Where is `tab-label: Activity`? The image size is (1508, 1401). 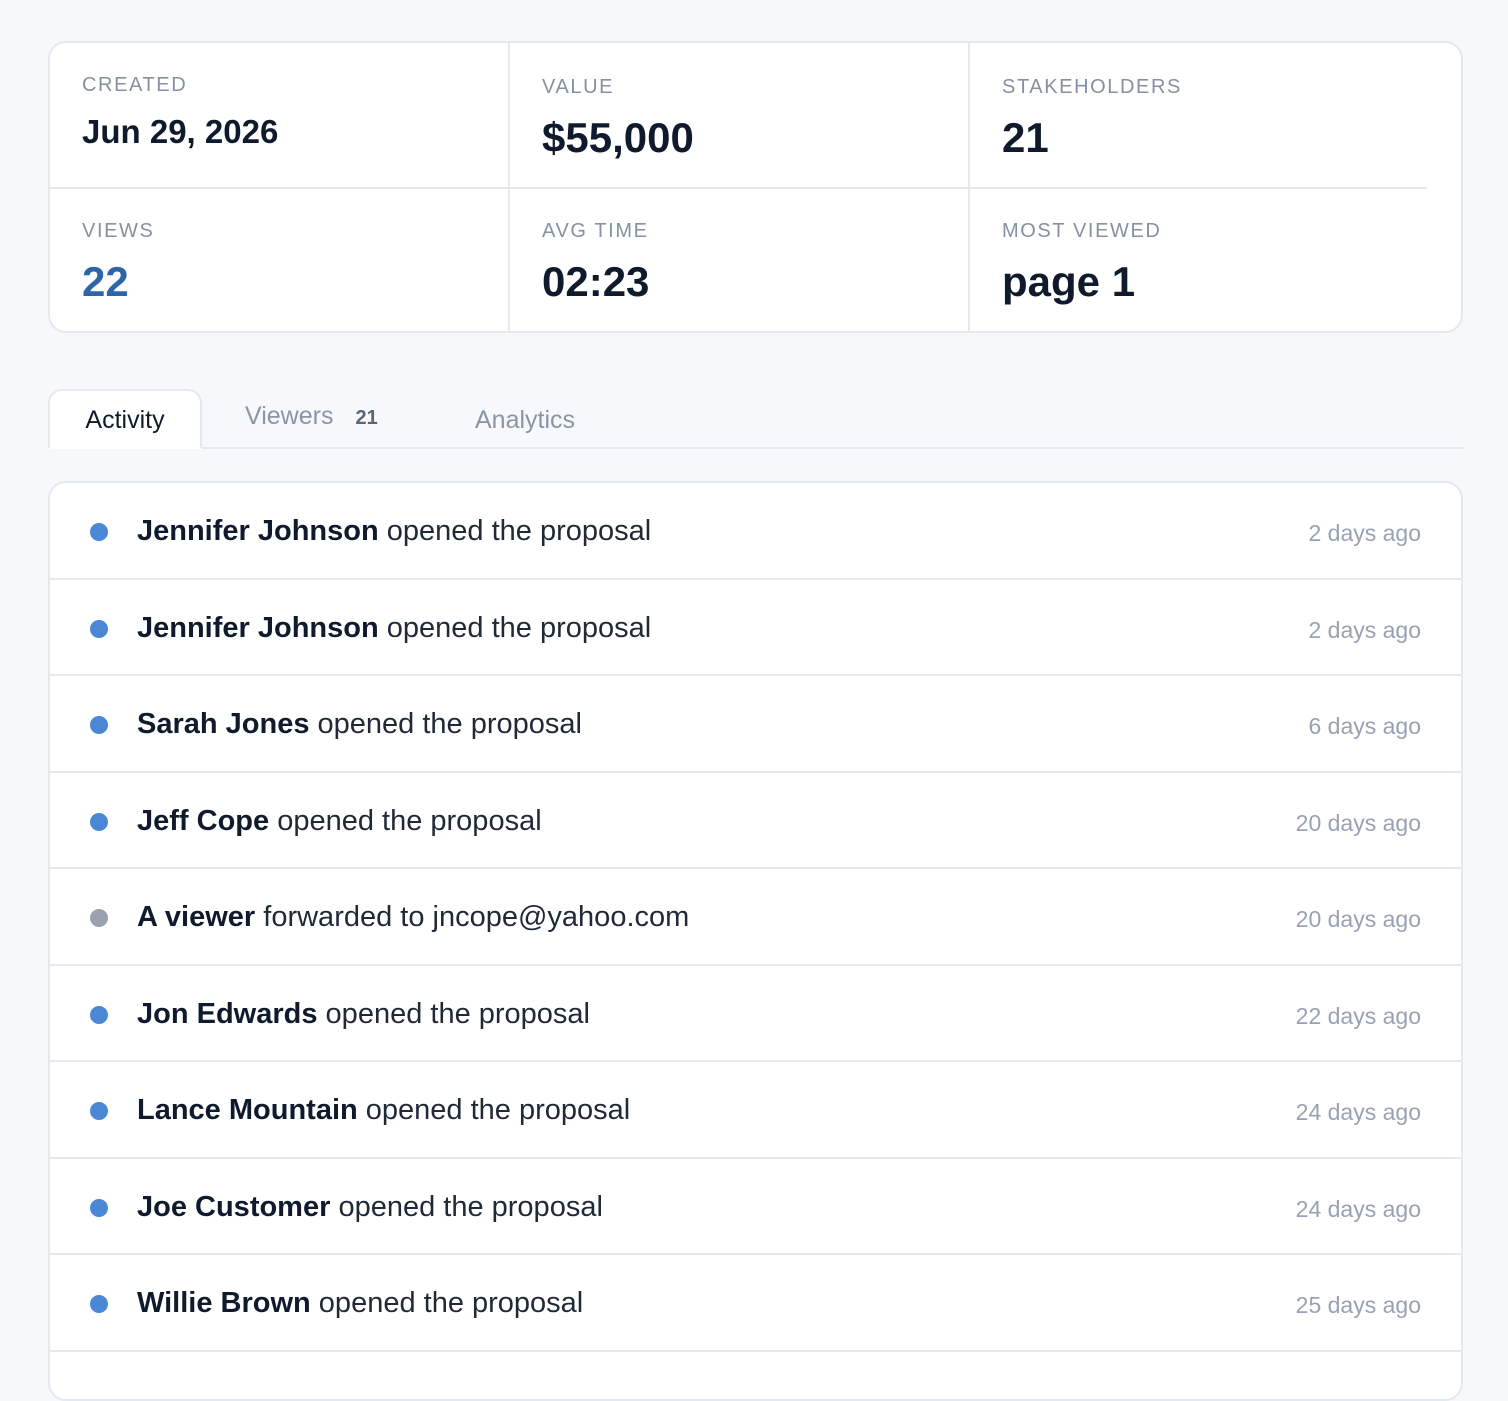 tab-label: Activity is located at coordinates (124, 420).